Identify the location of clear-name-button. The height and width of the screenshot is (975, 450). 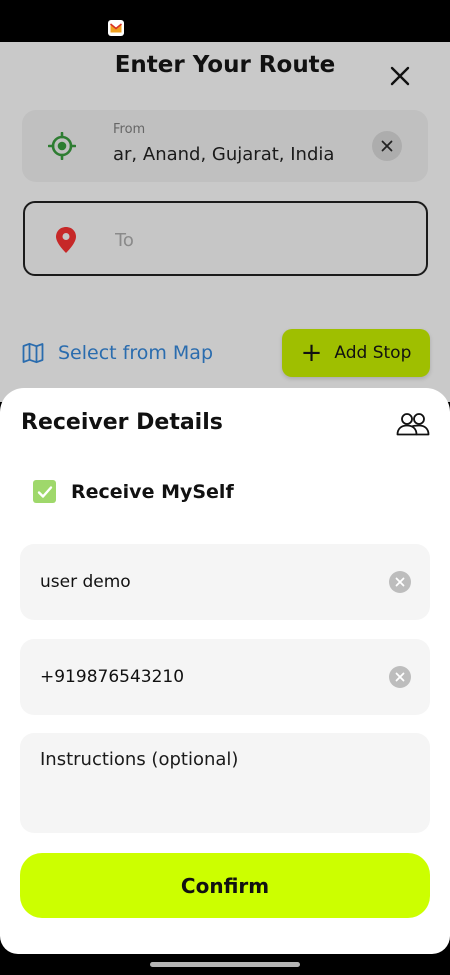
(400, 582).